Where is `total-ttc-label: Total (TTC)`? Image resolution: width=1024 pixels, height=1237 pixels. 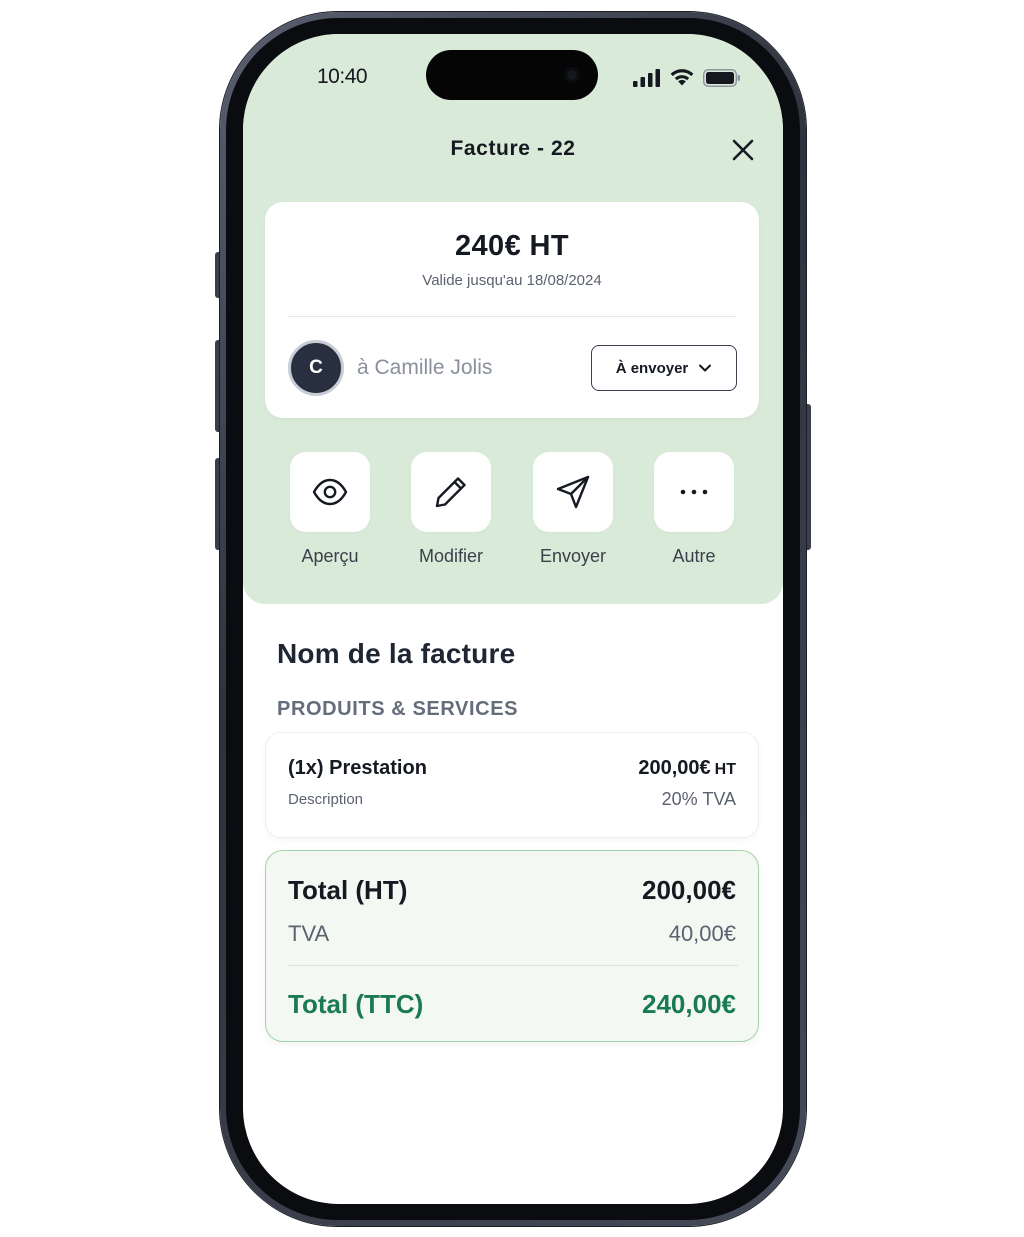 total-ttc-label: Total (TTC) is located at coordinates (356, 1004).